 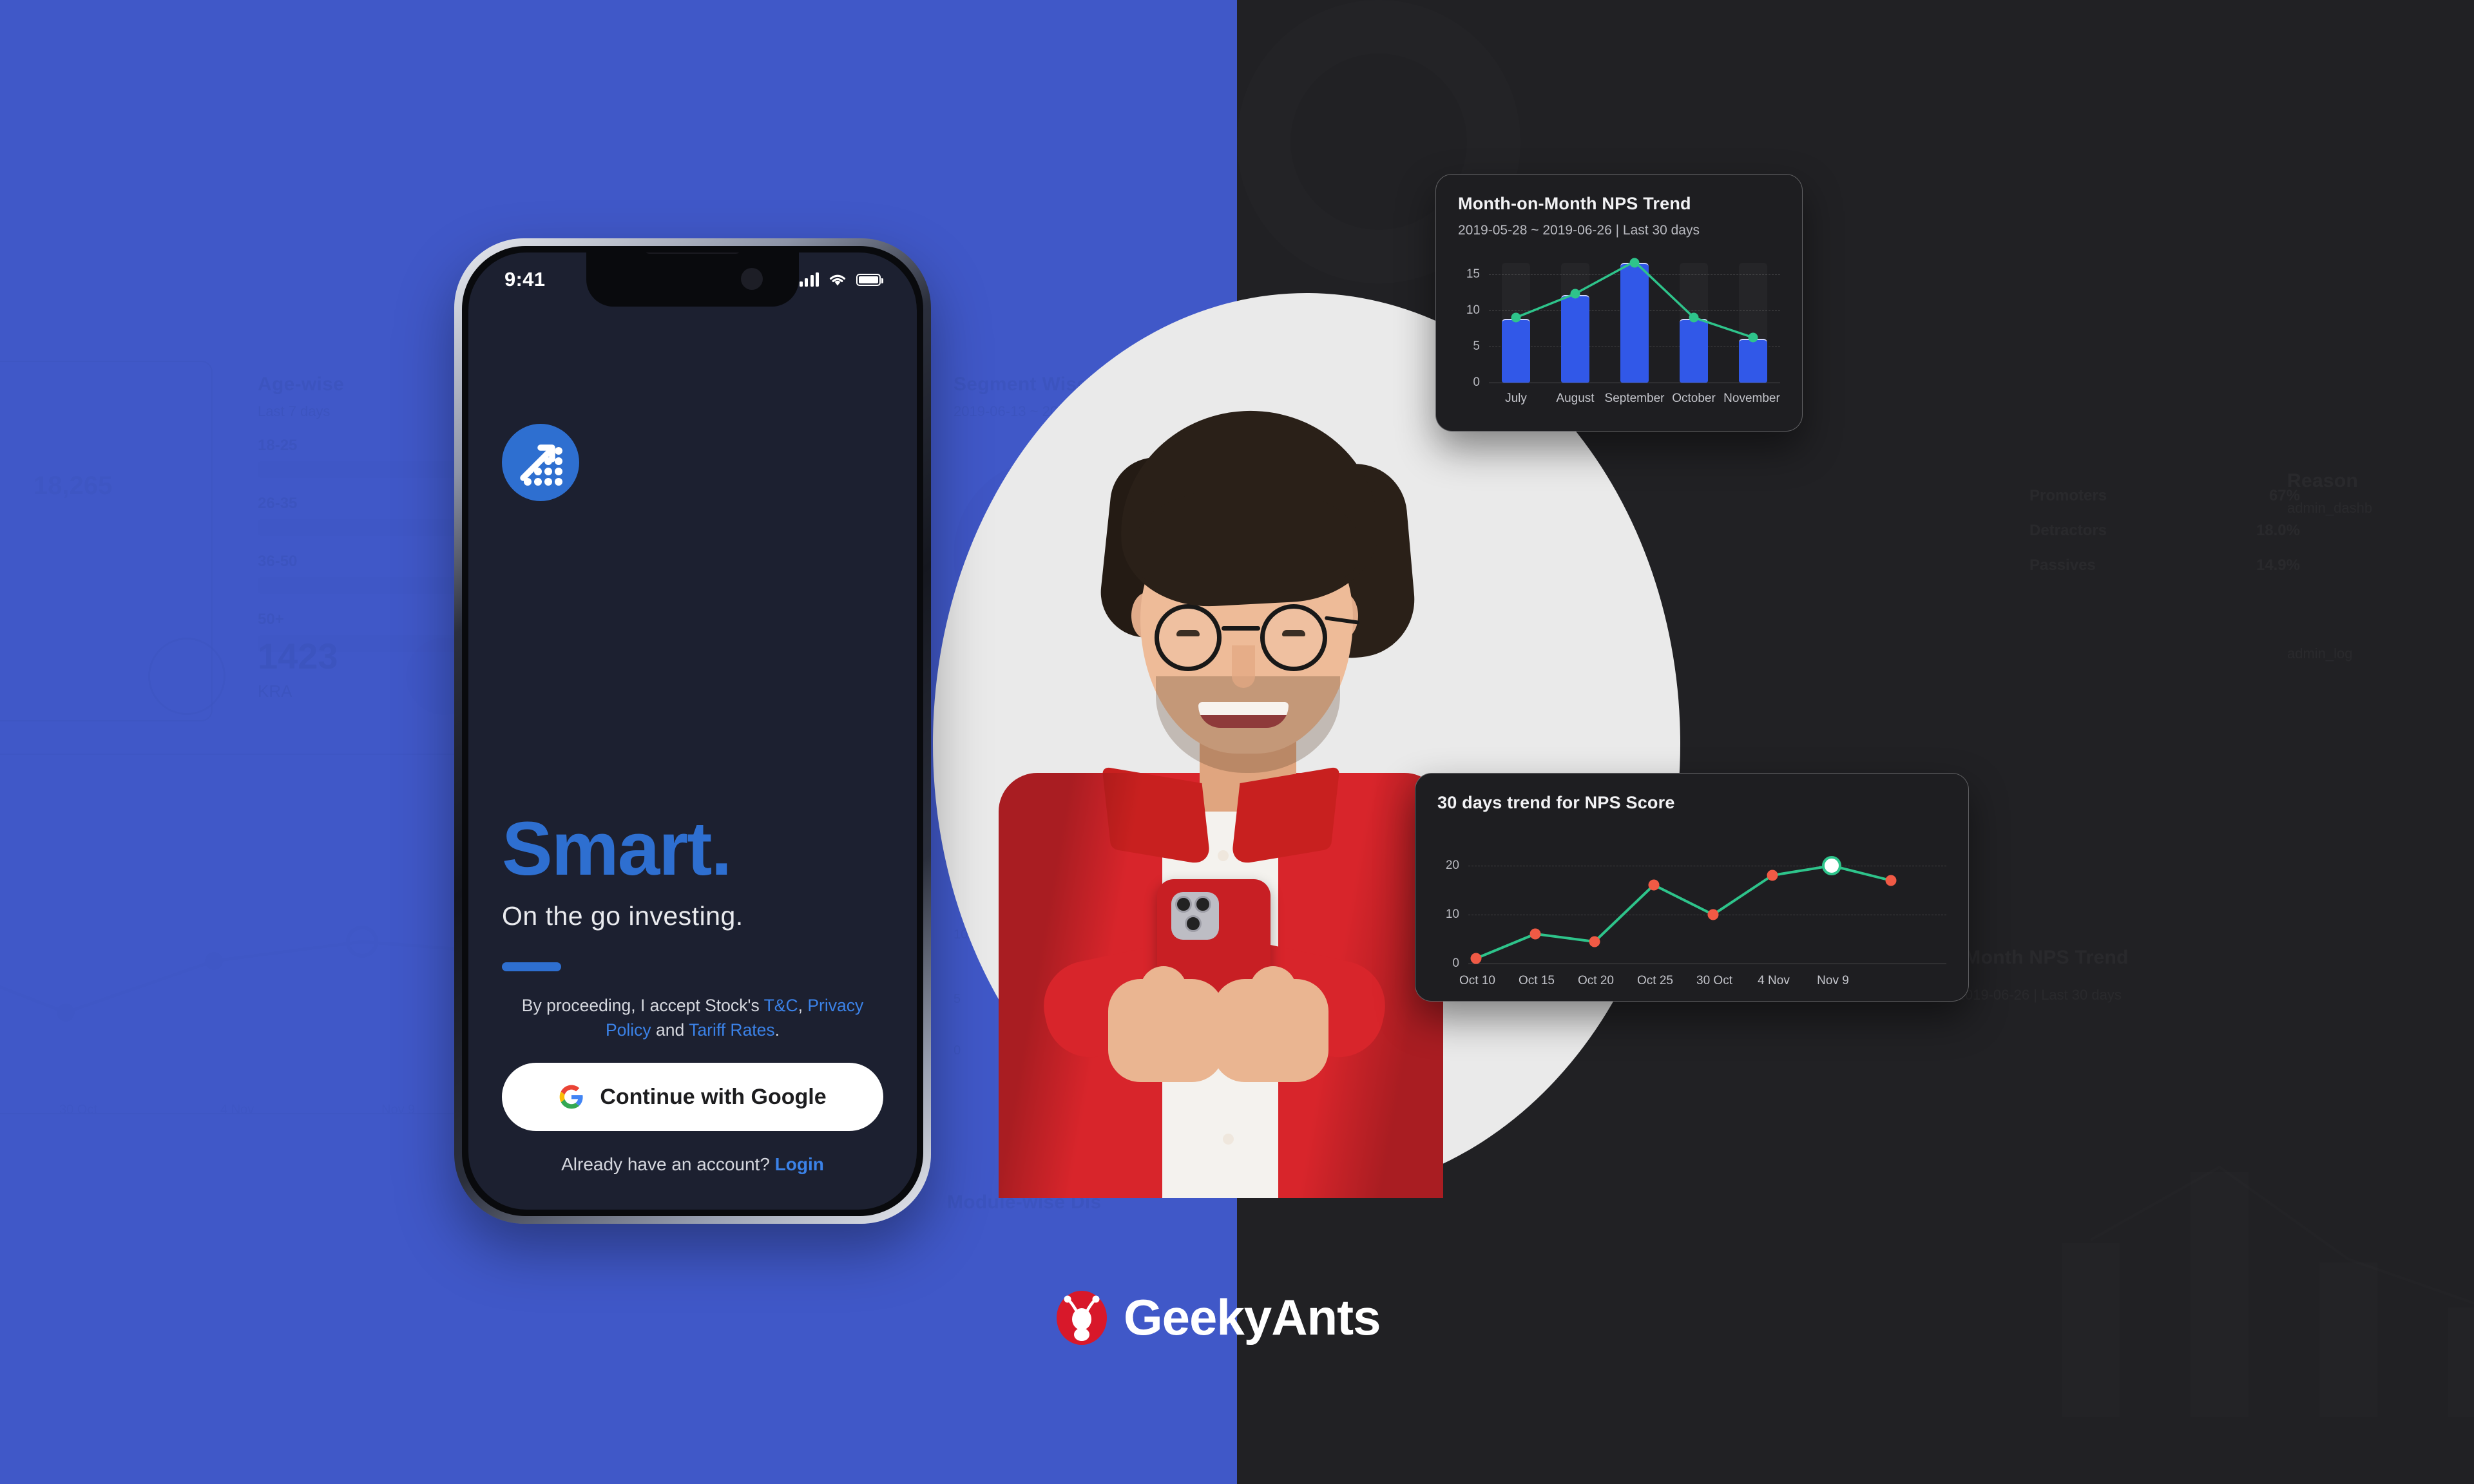 What do you see at coordinates (668, 1164) in the screenshot?
I see `login-prompt-text: Already have an account?` at bounding box center [668, 1164].